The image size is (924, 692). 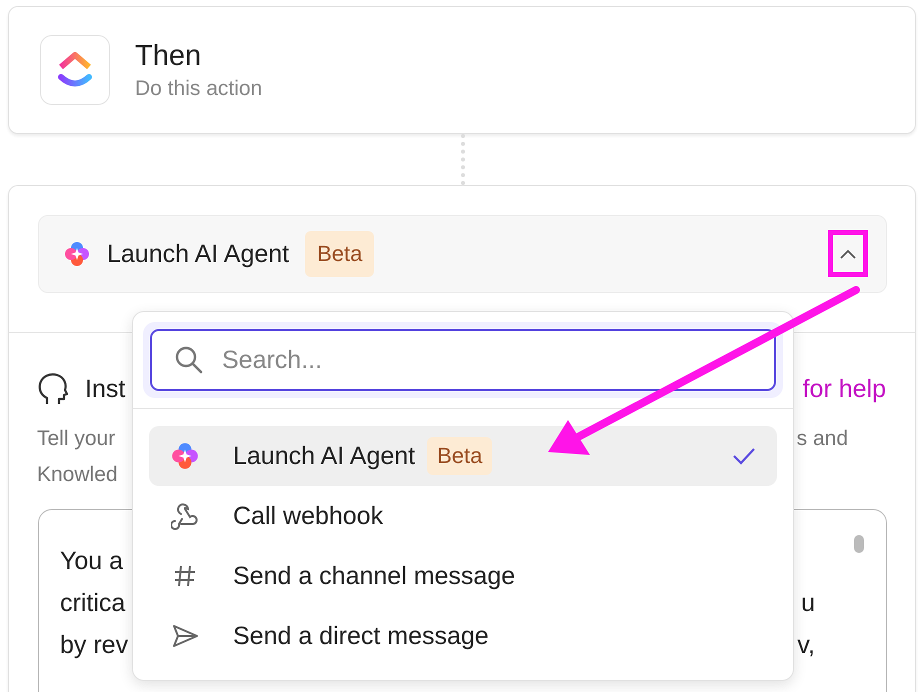 I want to click on prompt-text: by rev, so click(x=94, y=645).